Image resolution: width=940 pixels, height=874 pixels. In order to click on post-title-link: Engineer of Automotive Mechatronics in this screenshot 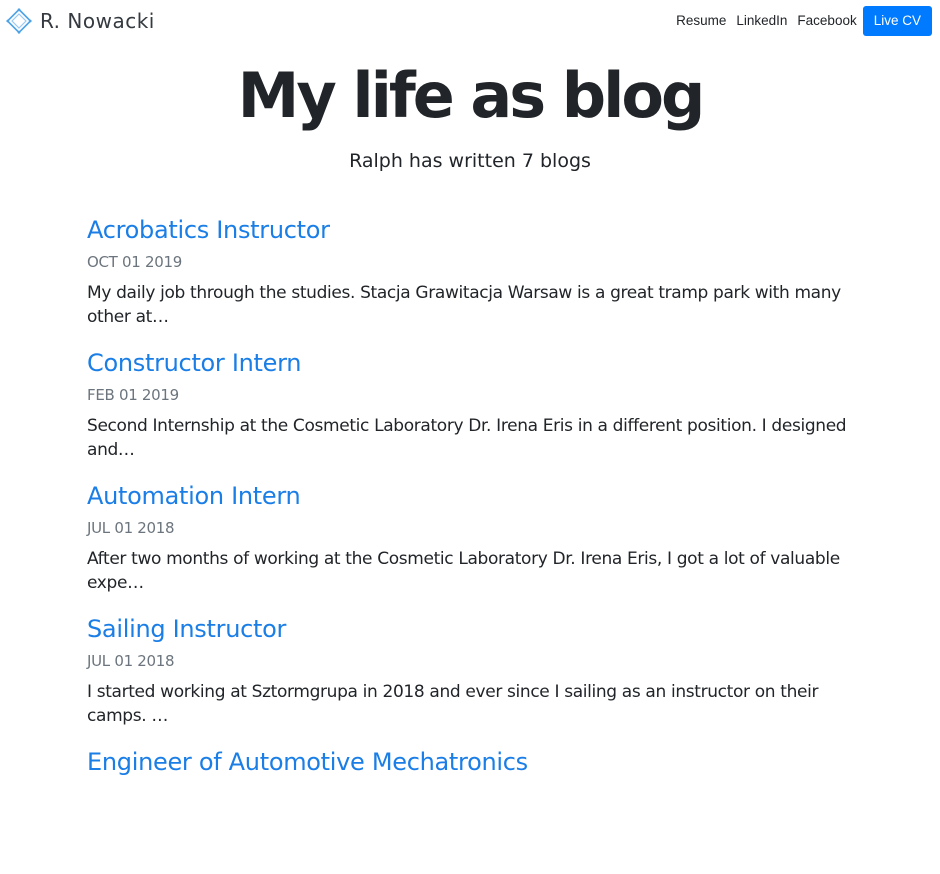, I will do `click(477, 762)`.